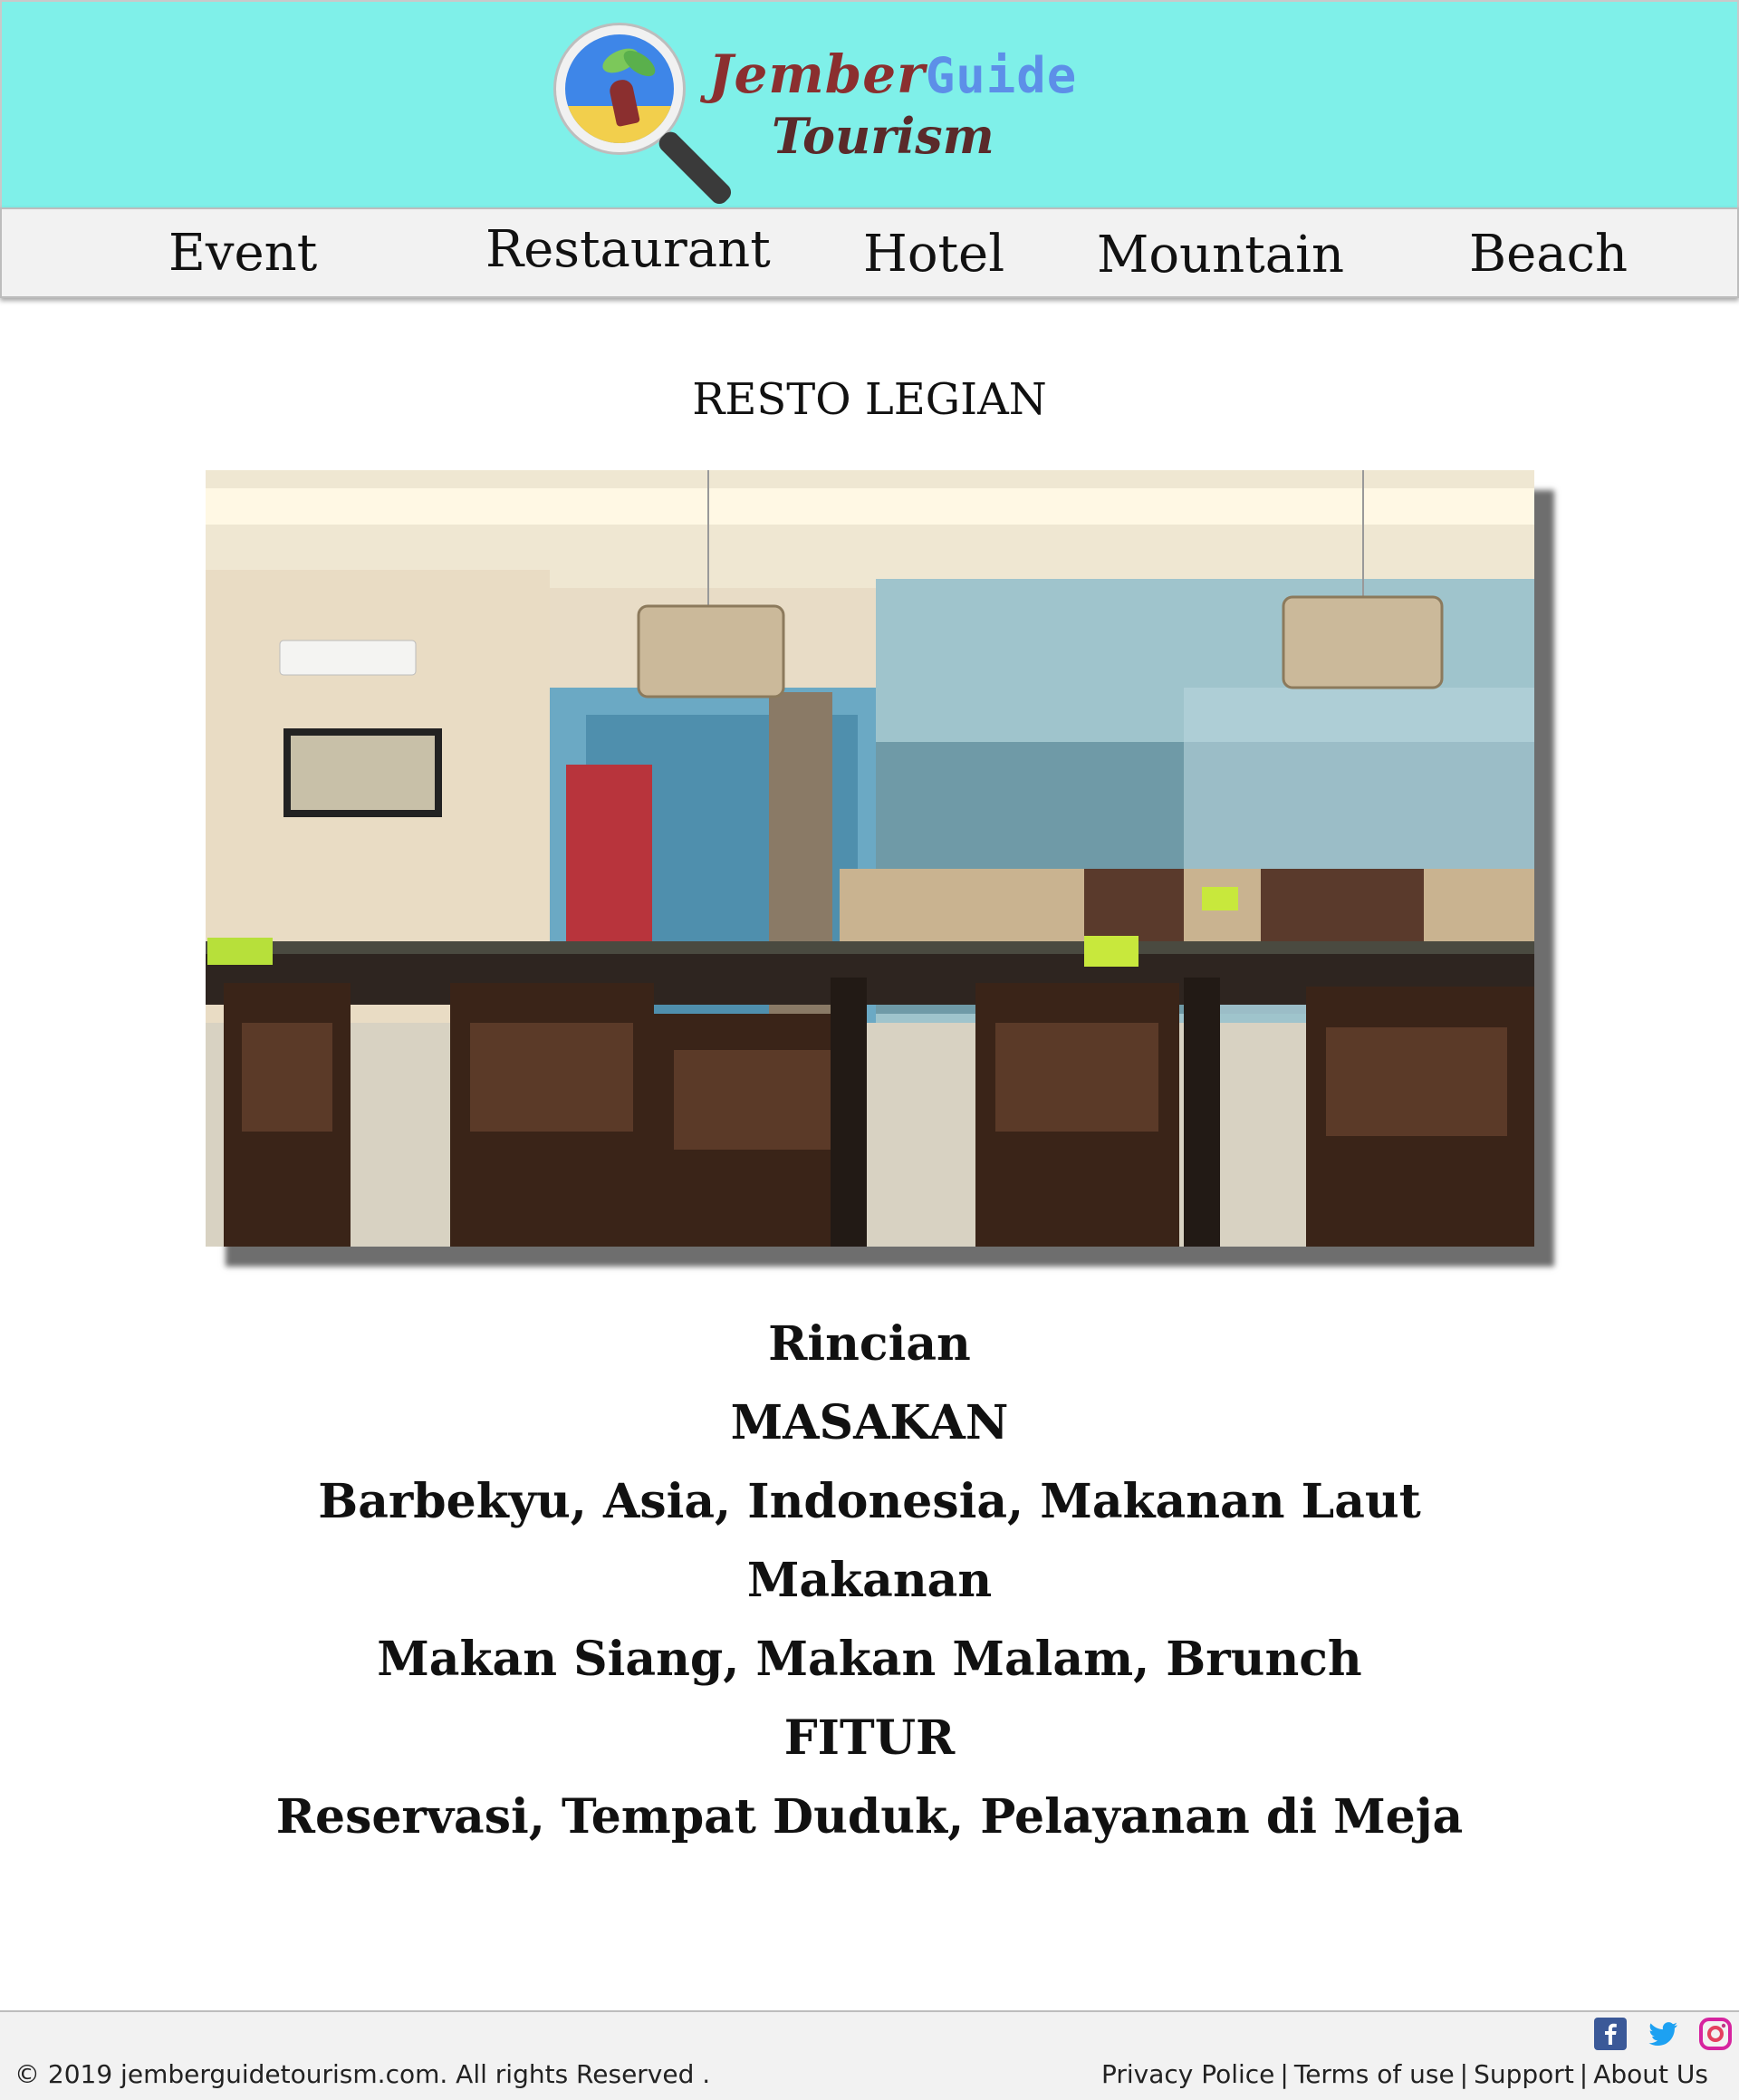  What do you see at coordinates (628, 249) in the screenshot?
I see `nav-item-restaurant: Restaurant` at bounding box center [628, 249].